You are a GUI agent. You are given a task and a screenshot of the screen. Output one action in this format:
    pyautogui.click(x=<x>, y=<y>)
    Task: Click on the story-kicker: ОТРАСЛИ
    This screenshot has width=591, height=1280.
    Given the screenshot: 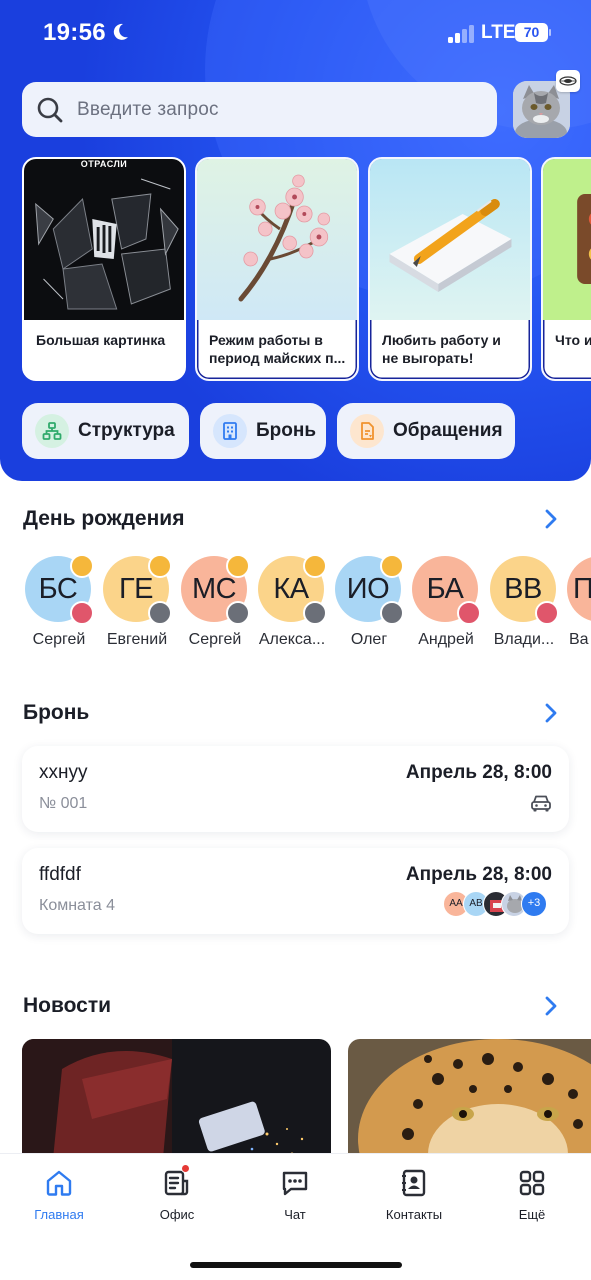 What is the action you would take?
    pyautogui.click(x=104, y=164)
    